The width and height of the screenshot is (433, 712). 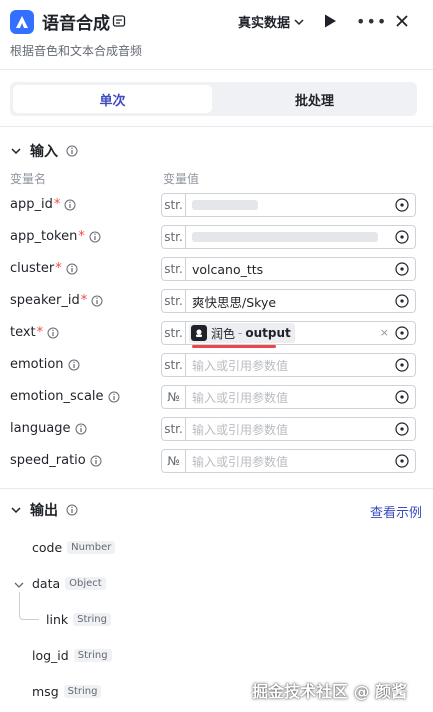 I want to click on param-name: app_token, so click(x=44, y=236).